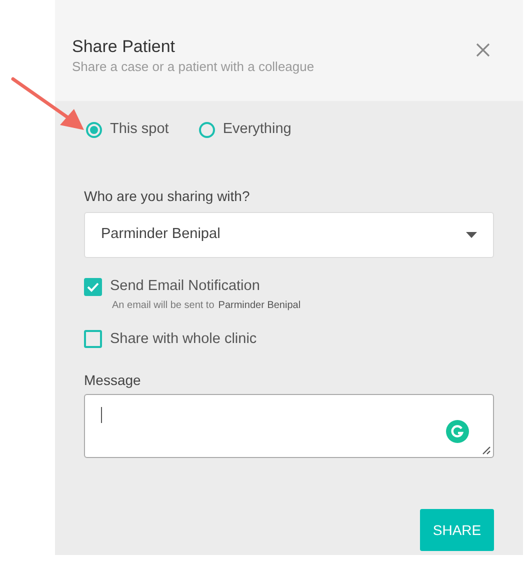  I want to click on radio-label: Everything, so click(257, 130).